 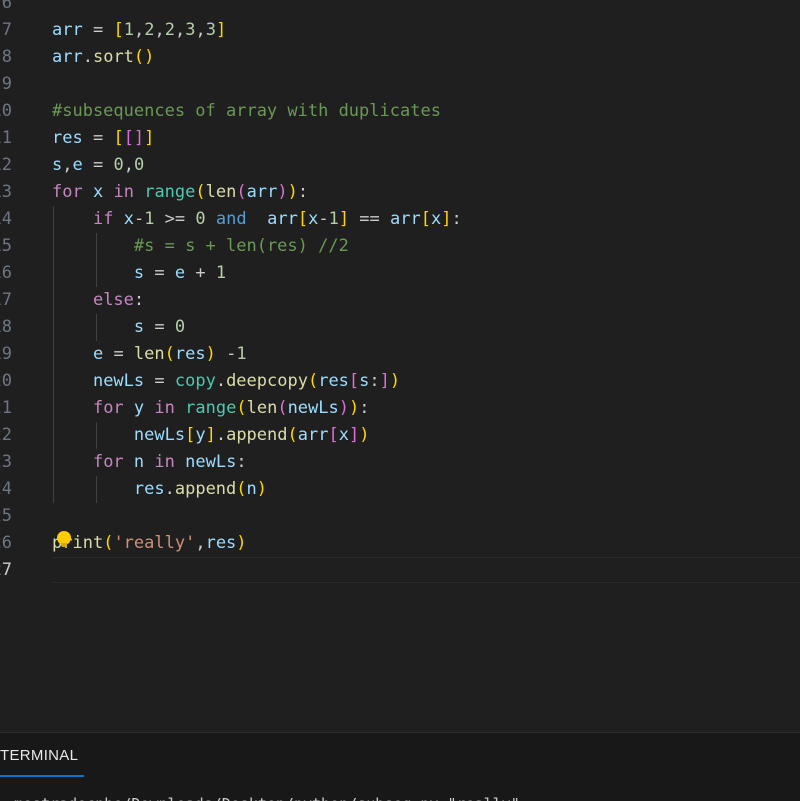 I want to click on code-token: -, so click(x=323, y=219).